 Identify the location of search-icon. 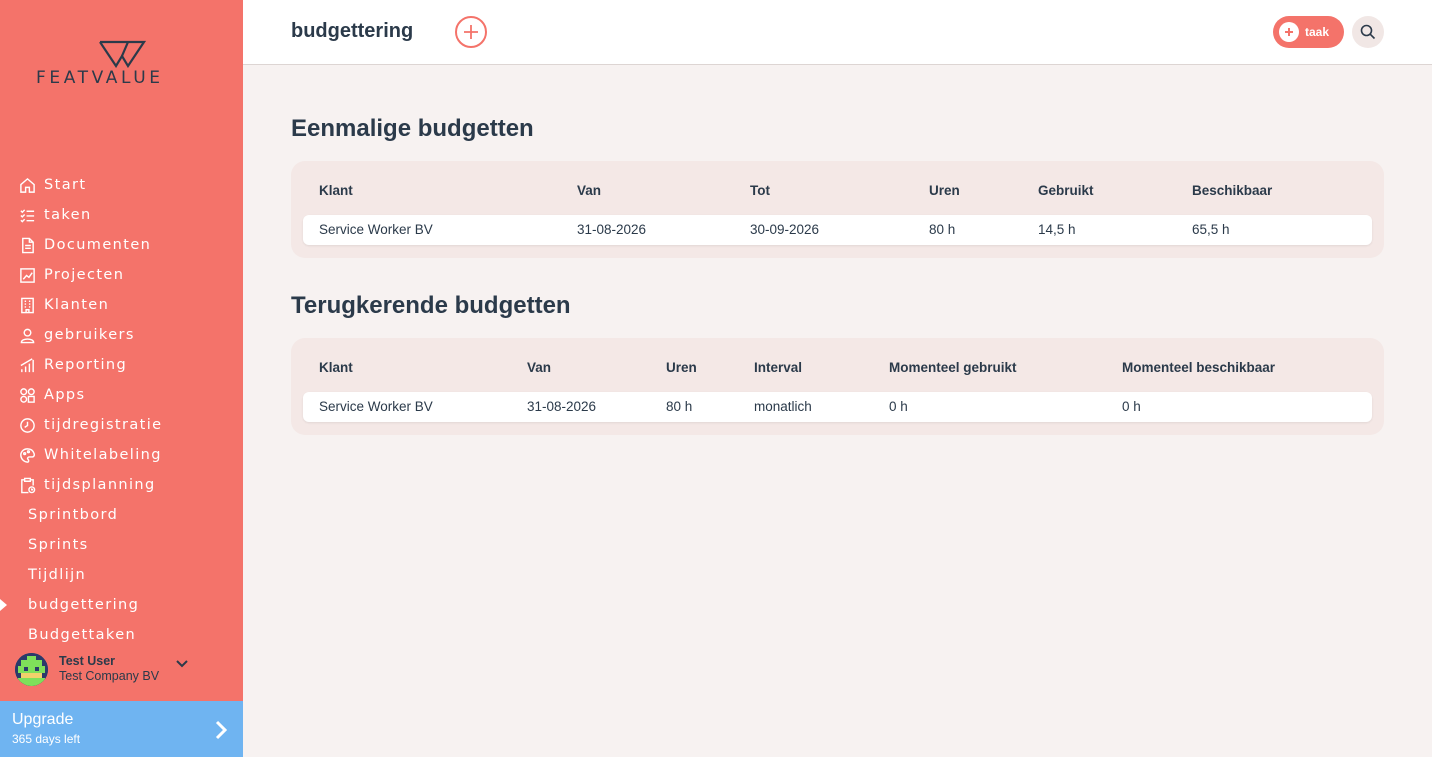
(1368, 32).